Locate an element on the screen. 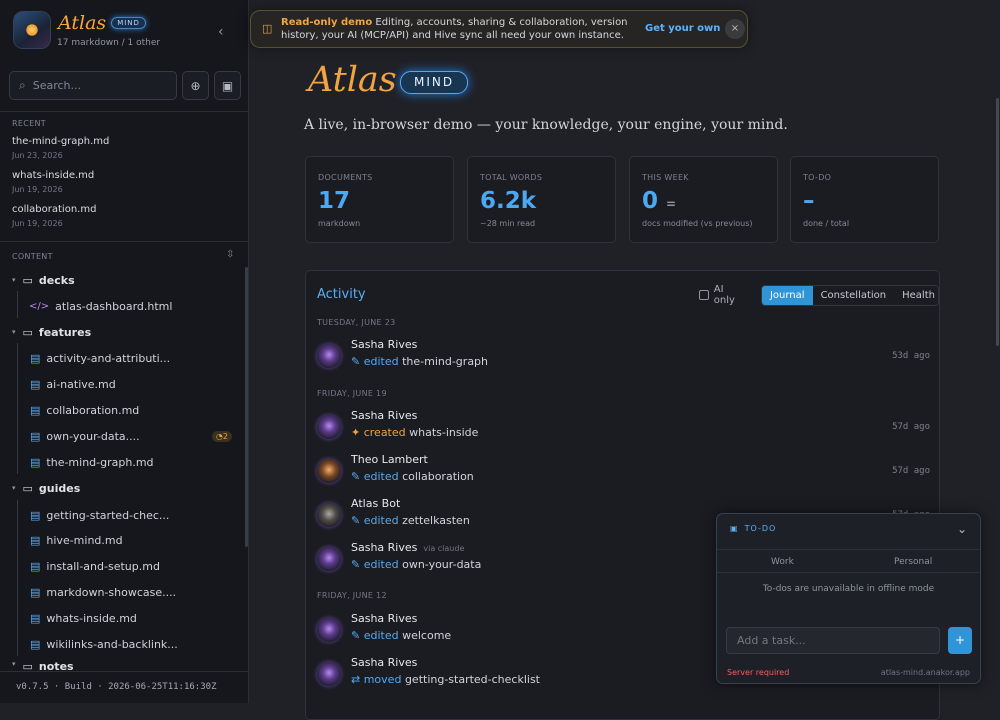 The height and width of the screenshot is (720, 1000). activity-action: ✎ edited zettelkasten is located at coordinates (410, 520).